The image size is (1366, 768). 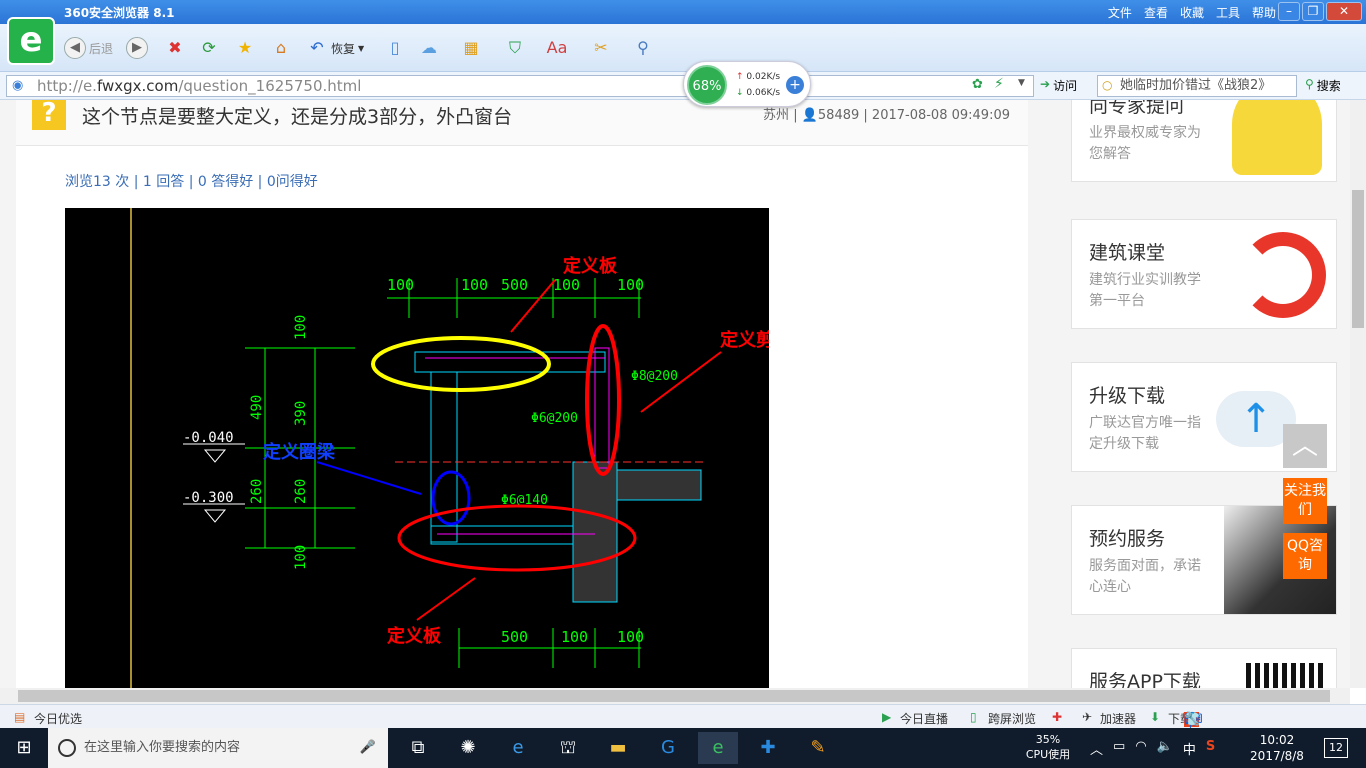 I want to click on ime-toolbar: S 中 °, 🎙 ⌨ 👕 🔧, so click(x=1275, y=719).